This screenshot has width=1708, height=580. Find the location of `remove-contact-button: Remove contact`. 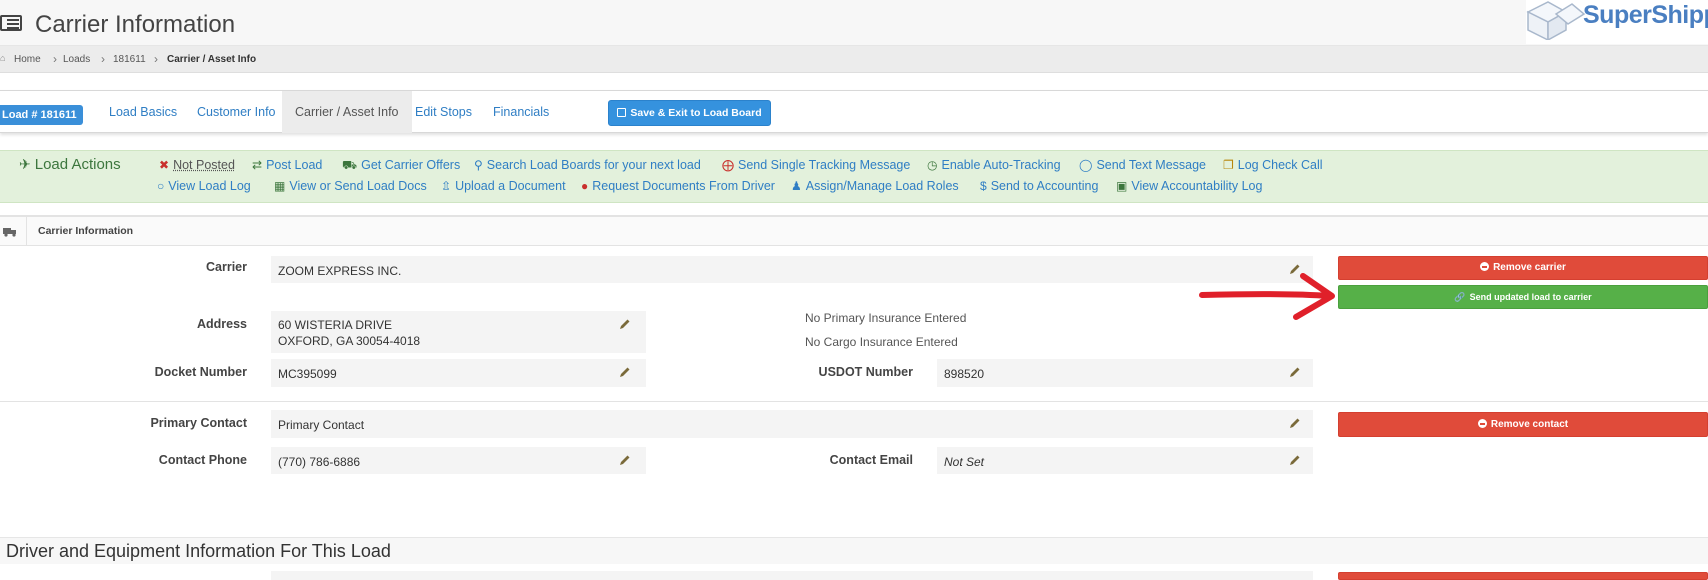

remove-contact-button: Remove contact is located at coordinates (1523, 424).